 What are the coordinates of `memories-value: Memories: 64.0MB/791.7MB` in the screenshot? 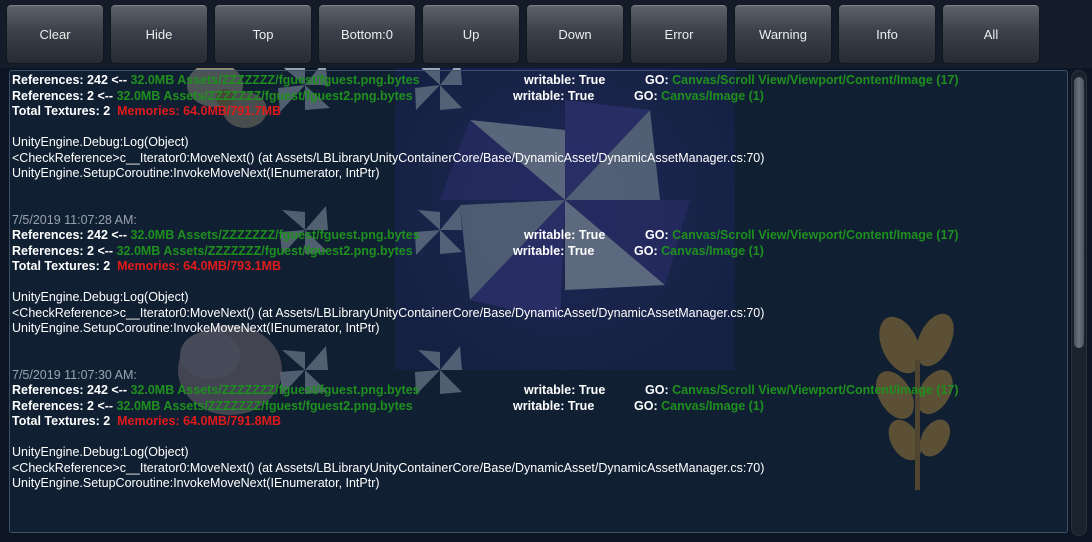 It's located at (199, 111).